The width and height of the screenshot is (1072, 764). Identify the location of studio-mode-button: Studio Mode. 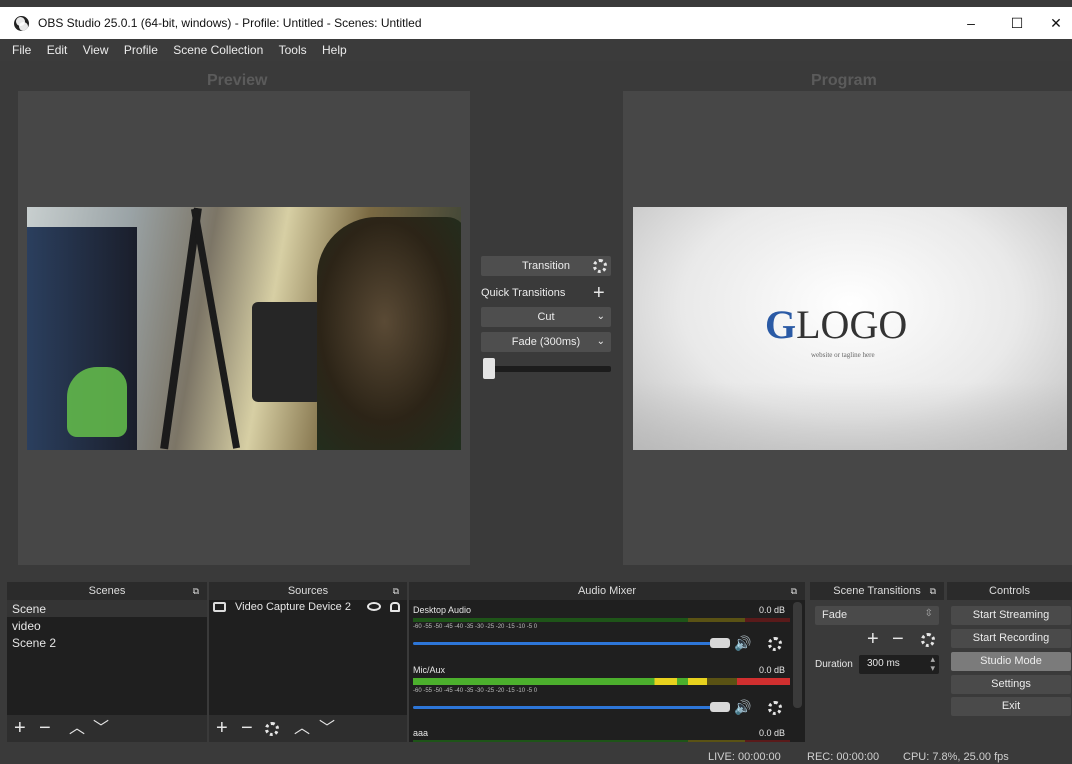
(1011, 661).